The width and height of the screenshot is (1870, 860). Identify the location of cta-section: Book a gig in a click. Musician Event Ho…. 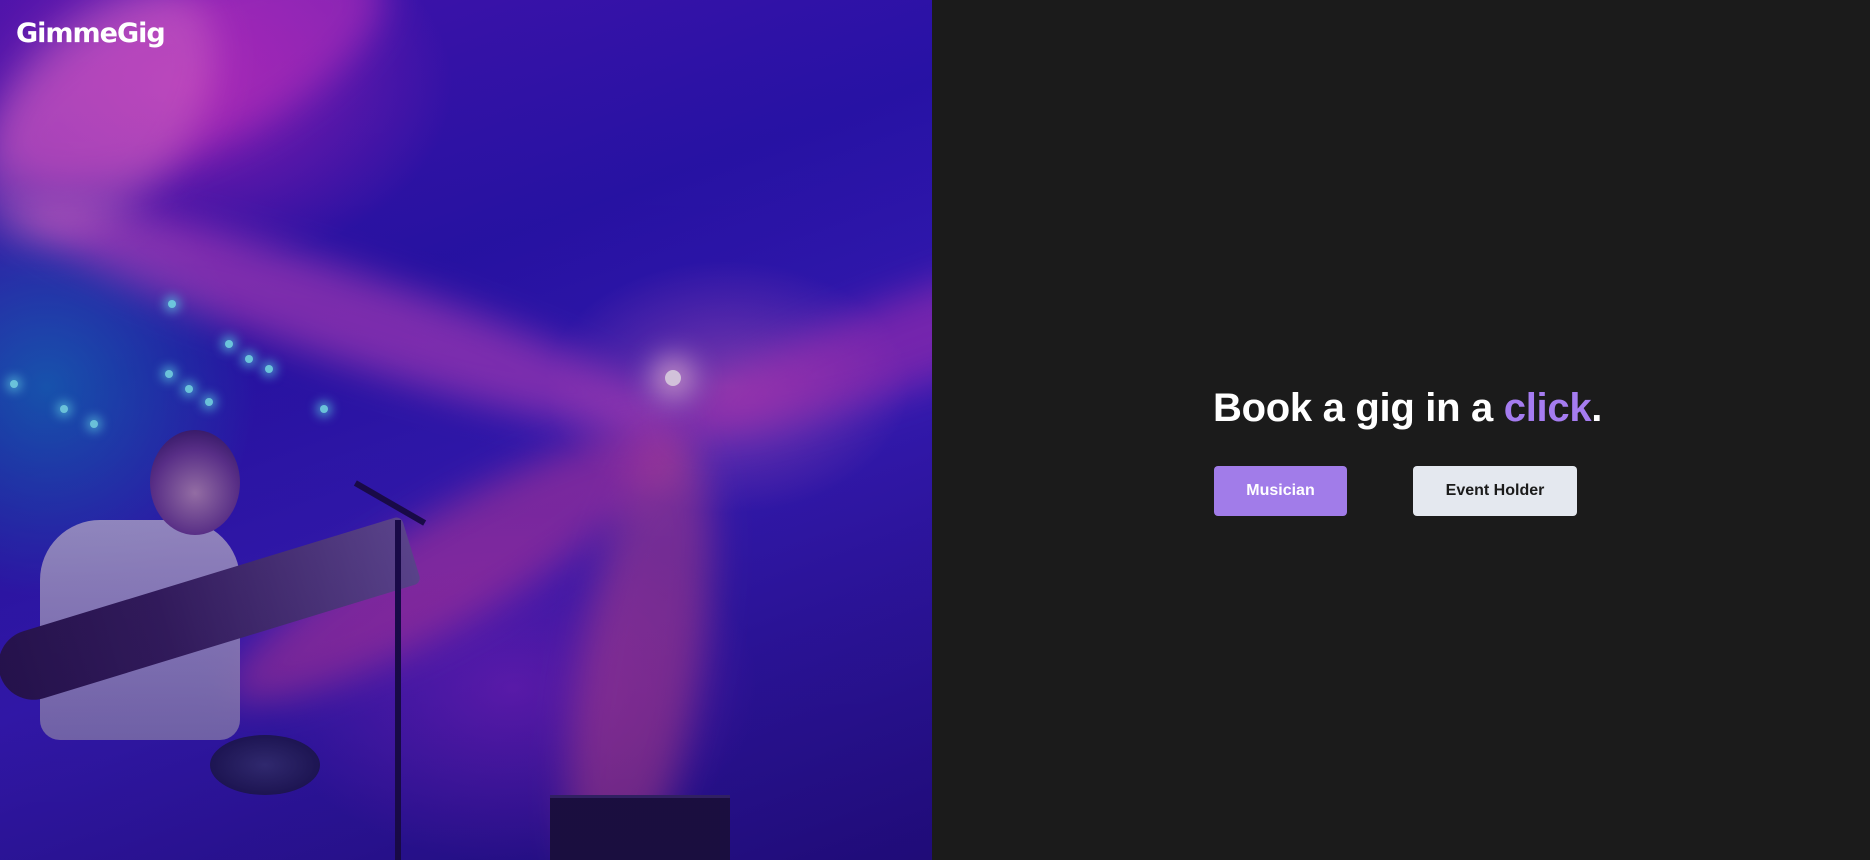
(1407, 451).